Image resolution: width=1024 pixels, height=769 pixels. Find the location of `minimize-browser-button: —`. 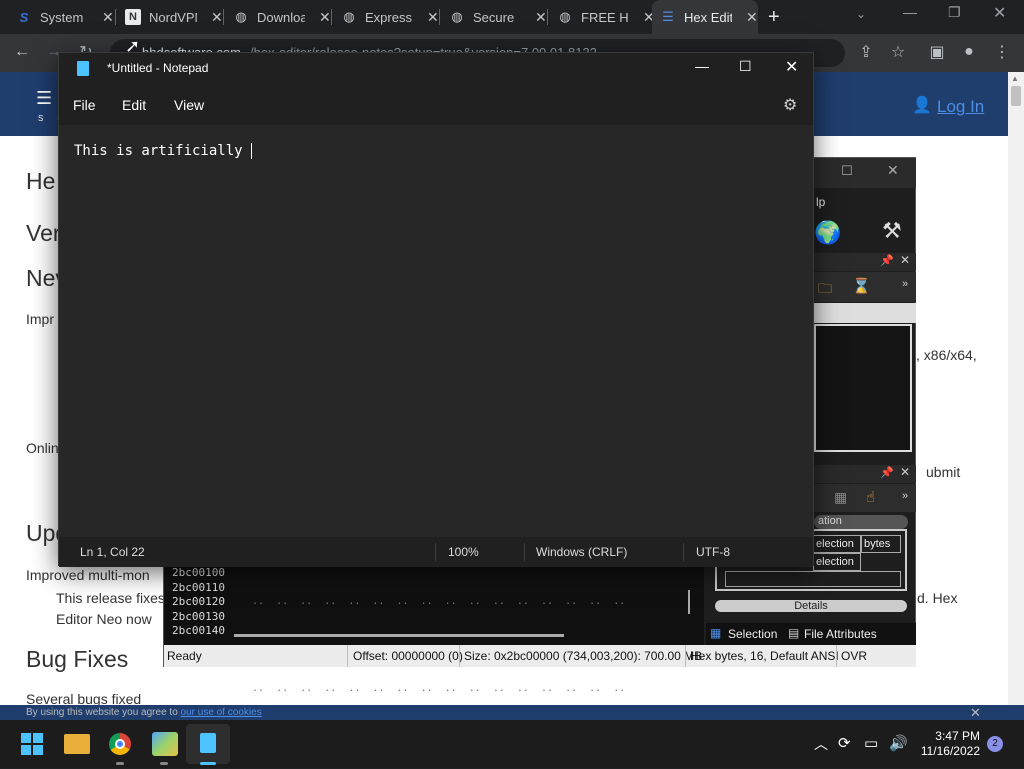

minimize-browser-button: — is located at coordinates (910, 12).